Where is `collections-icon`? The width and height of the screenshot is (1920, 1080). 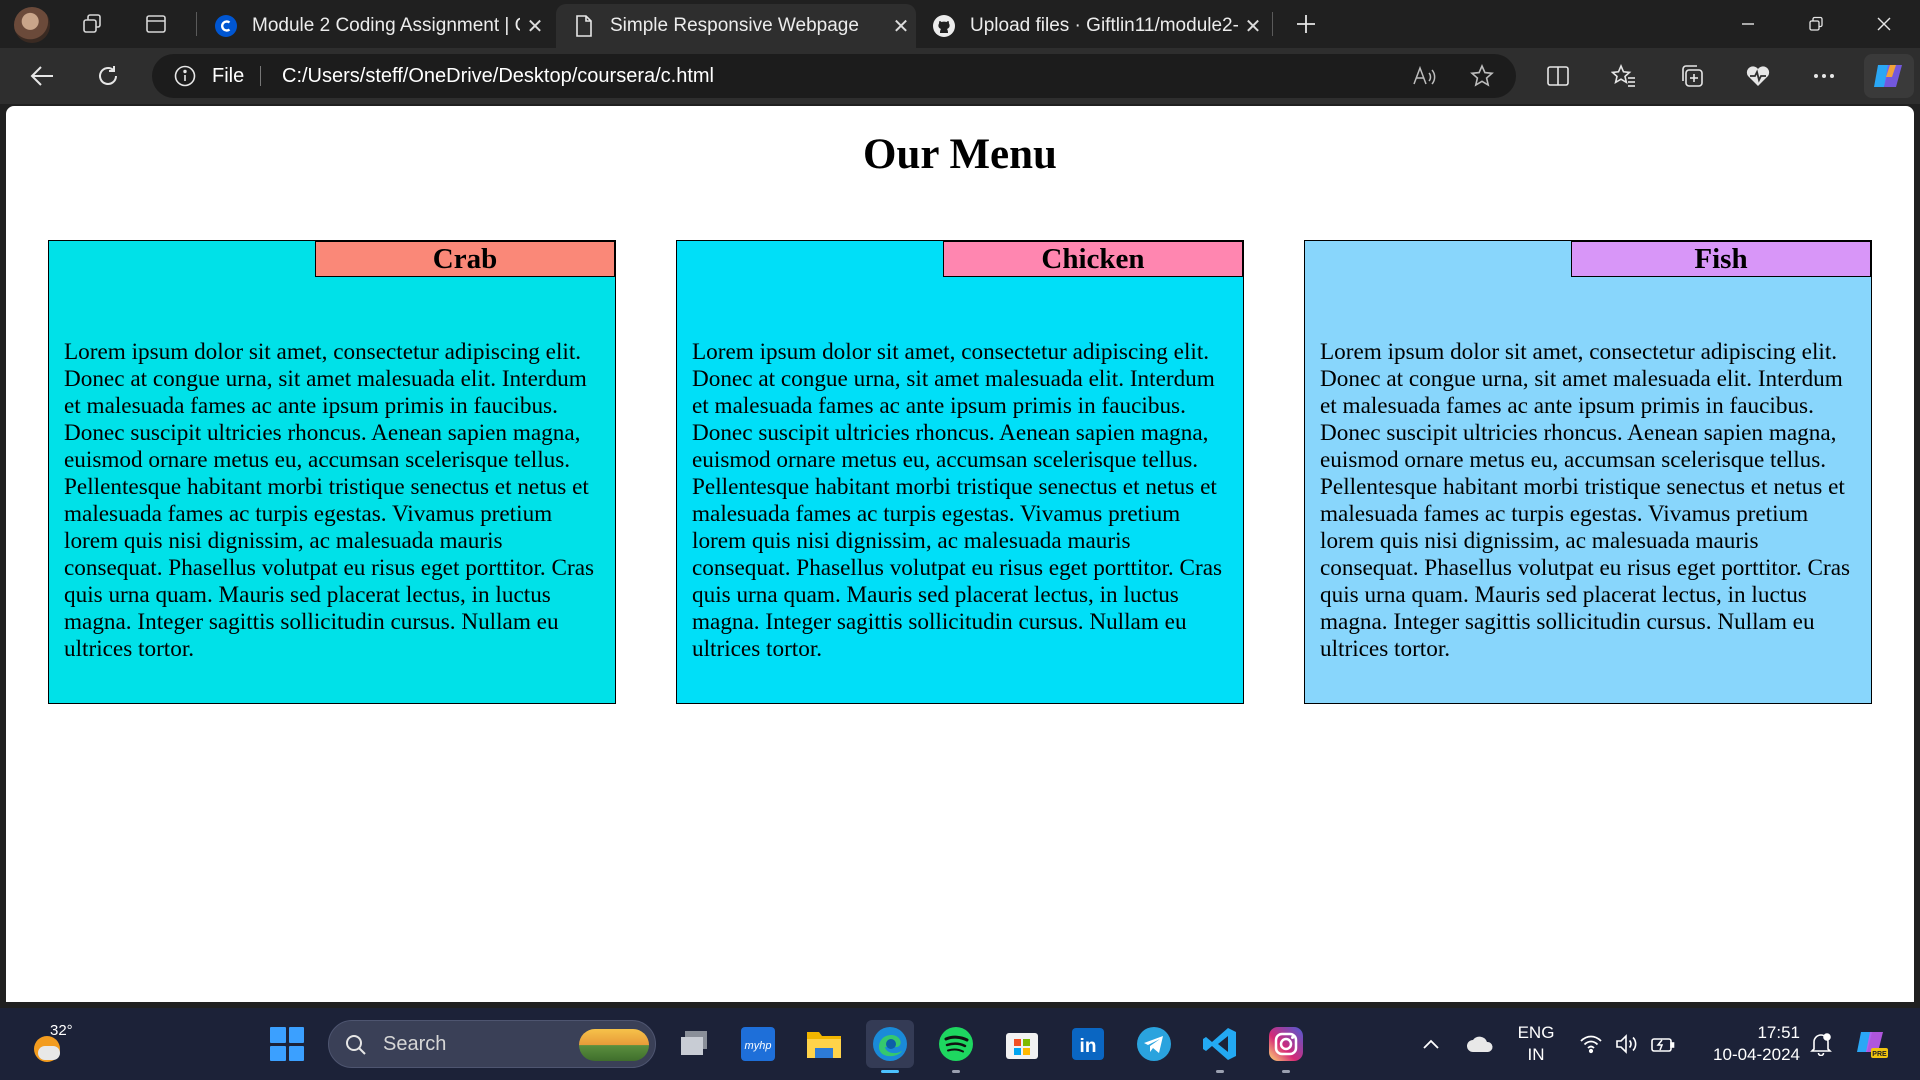 collections-icon is located at coordinates (1692, 76).